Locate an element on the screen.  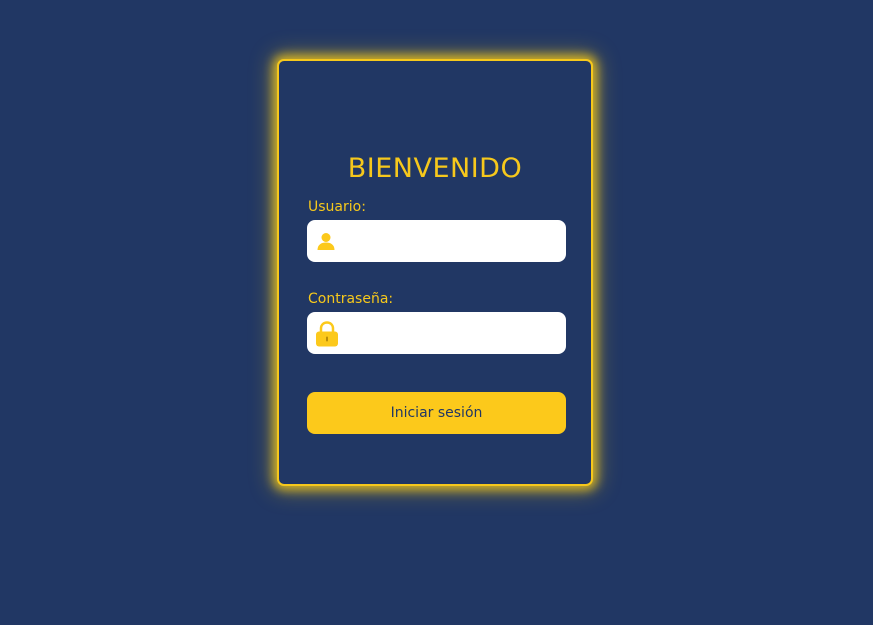
password-label: Contraseña: is located at coordinates (351, 299).